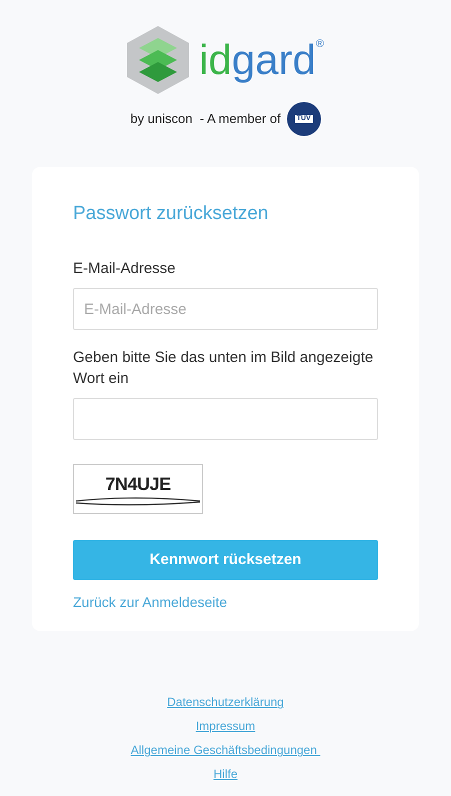  What do you see at coordinates (320, 44) in the screenshot?
I see `registered-mark: ®` at bounding box center [320, 44].